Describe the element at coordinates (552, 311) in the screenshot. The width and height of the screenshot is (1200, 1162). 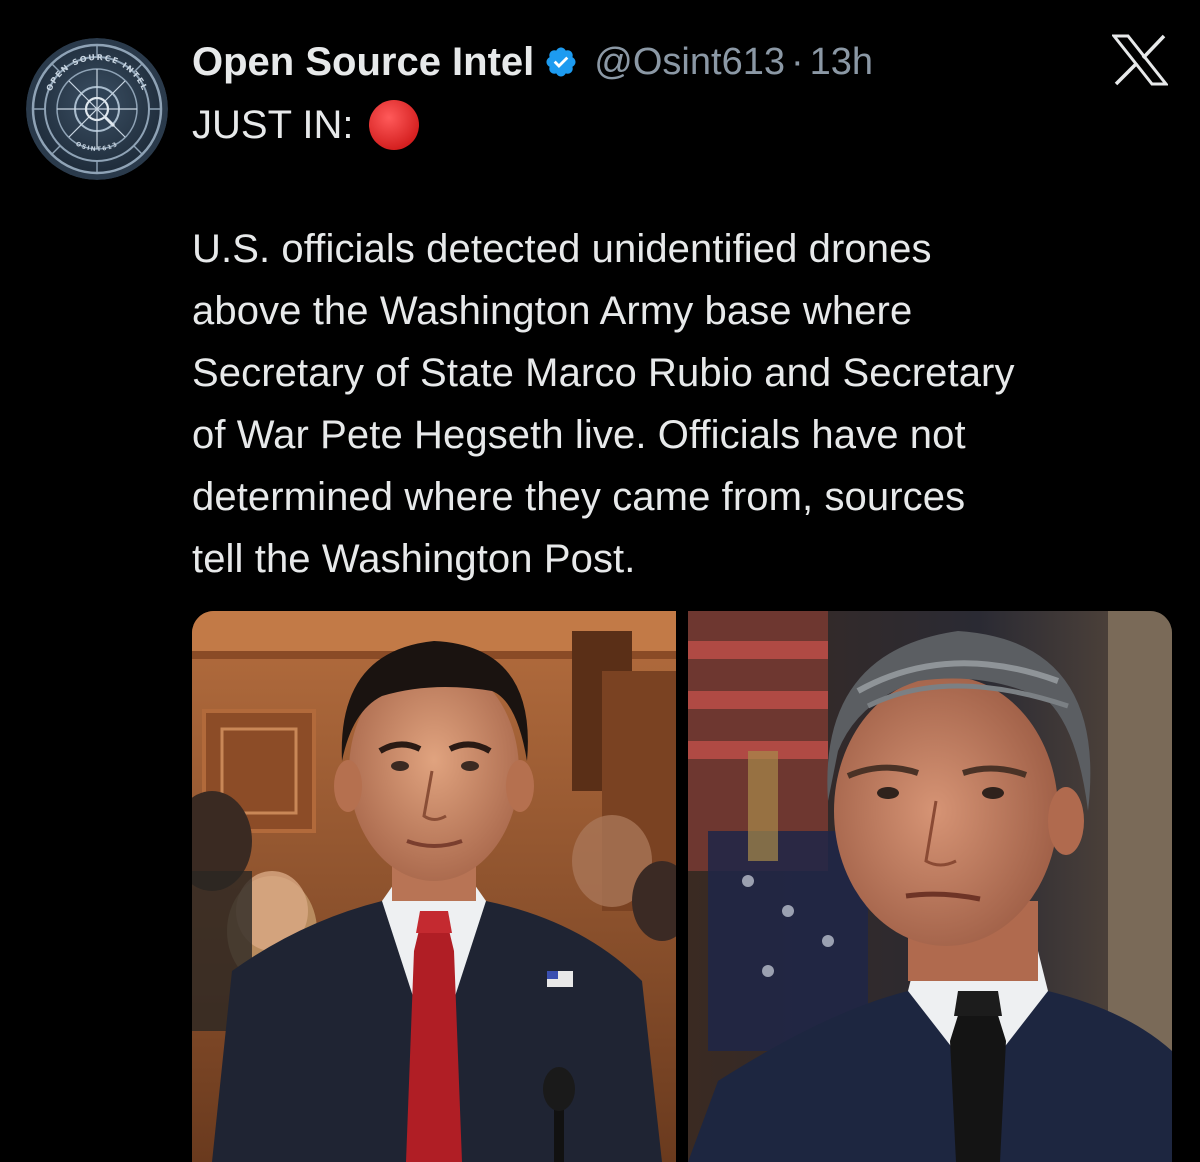
I see `tweet-body-line: above the Washington Army base where` at that location.